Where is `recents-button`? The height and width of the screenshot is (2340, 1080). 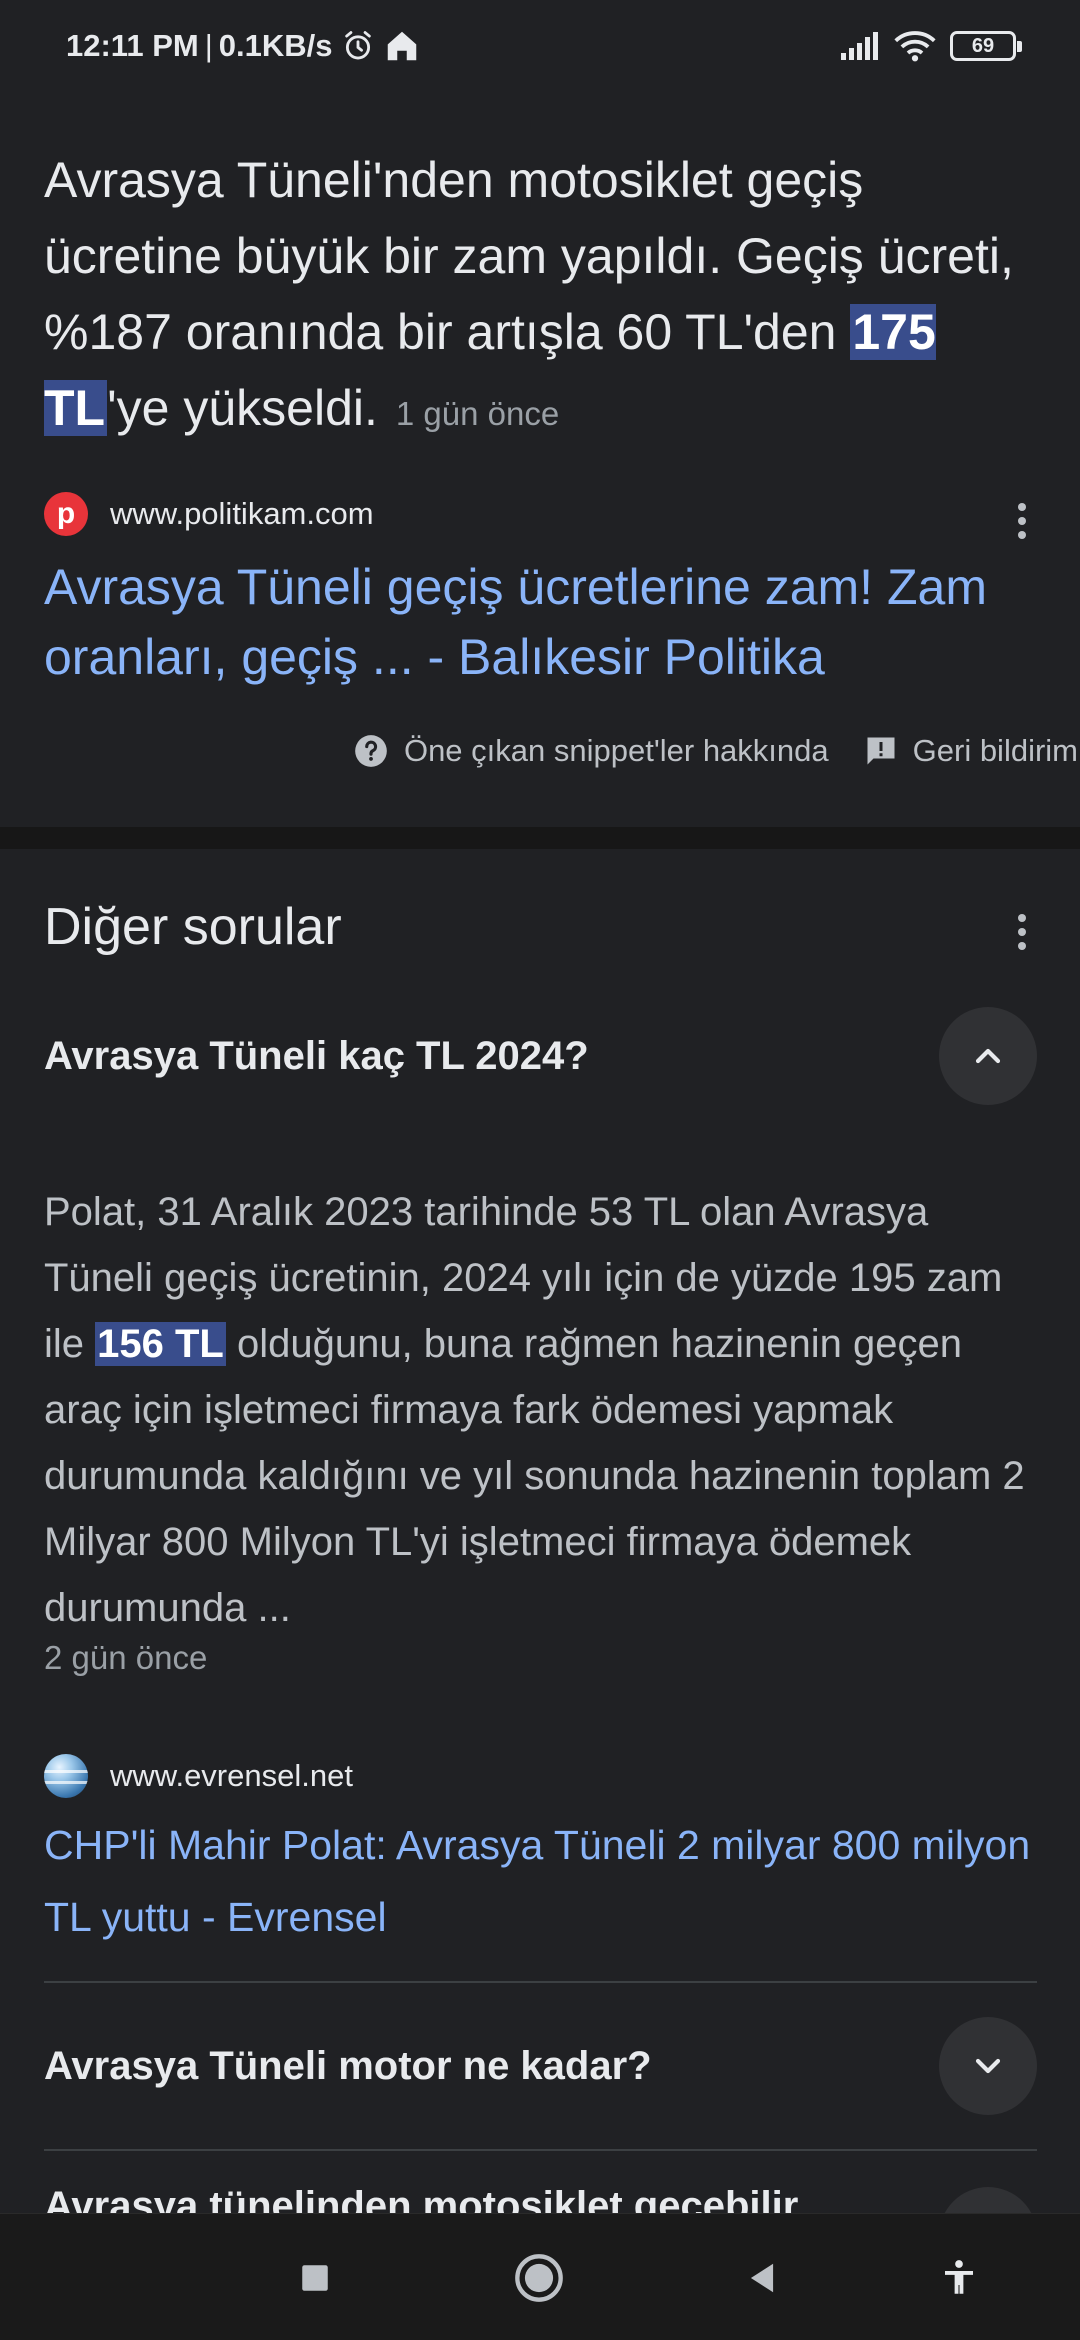
recents-button is located at coordinates (315, 2278).